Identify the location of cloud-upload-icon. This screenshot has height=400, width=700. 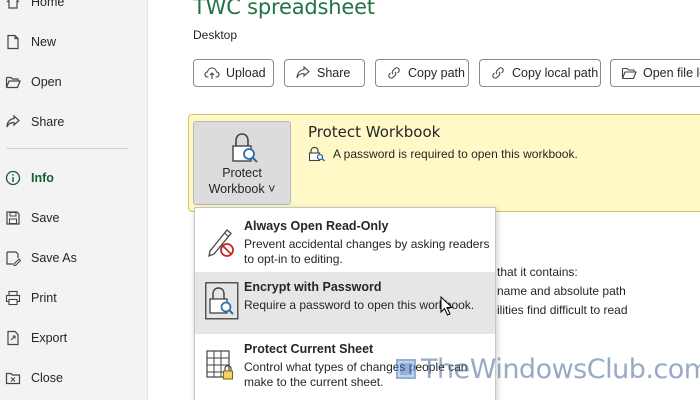
(212, 73).